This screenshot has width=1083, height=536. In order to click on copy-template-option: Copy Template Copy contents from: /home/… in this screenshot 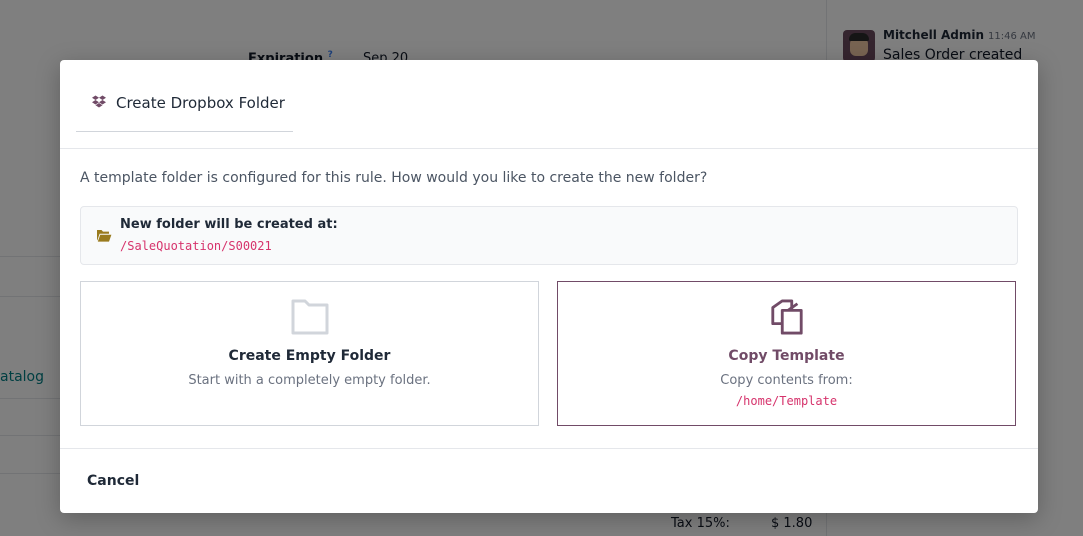, I will do `click(786, 353)`.